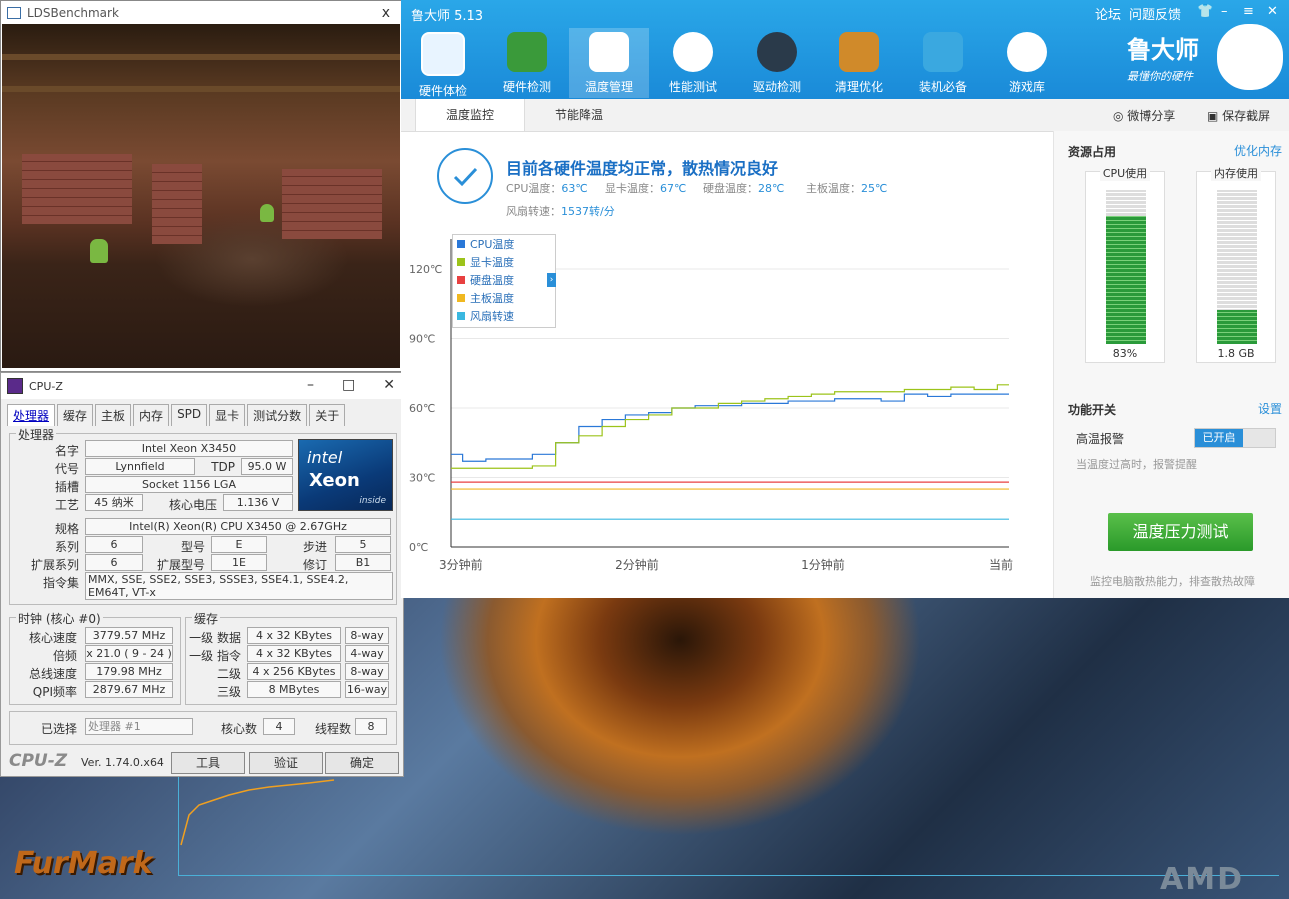 The image size is (1289, 899). Describe the element at coordinates (1248, 11) in the screenshot. I see `menu-icon: ≡` at that location.